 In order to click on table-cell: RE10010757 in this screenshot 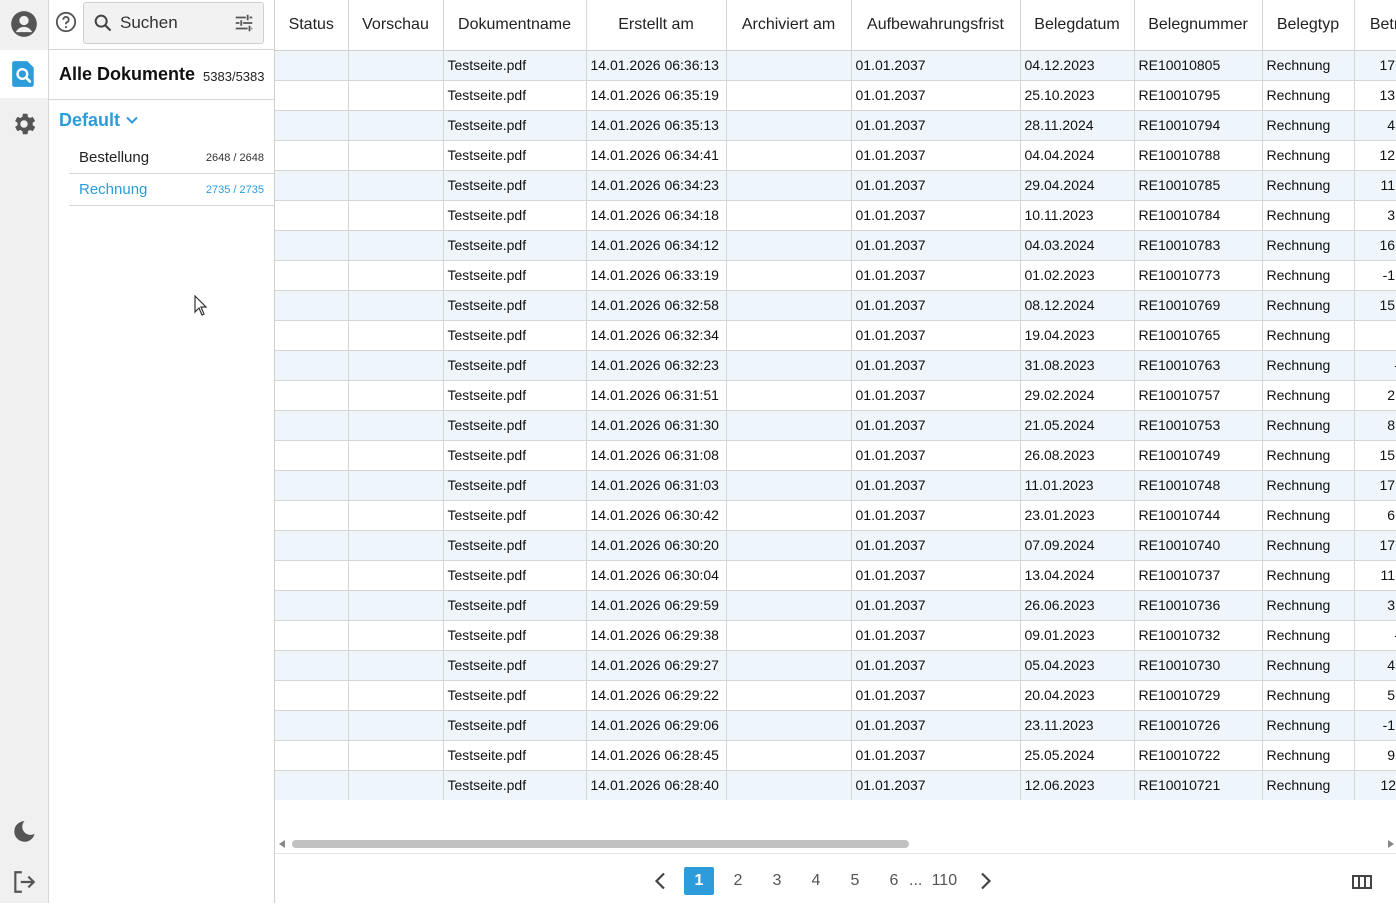, I will do `click(1198, 395)`.